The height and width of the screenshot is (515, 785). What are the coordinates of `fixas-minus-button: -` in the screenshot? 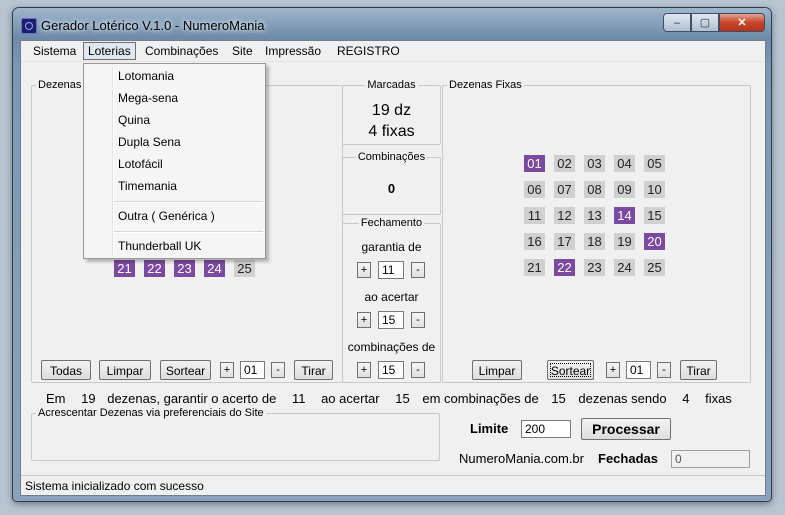 It's located at (664, 370).